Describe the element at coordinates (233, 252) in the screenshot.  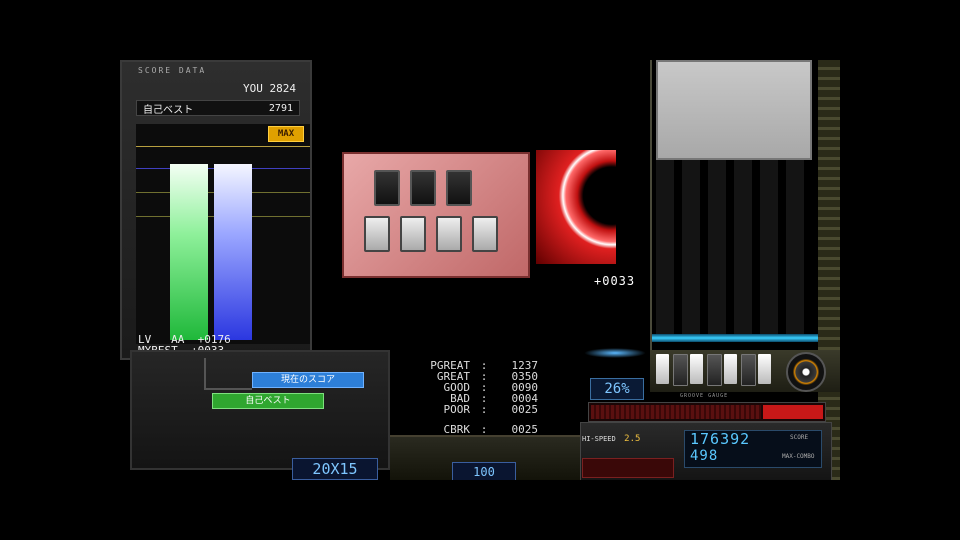
I see `best-score-bar` at that location.